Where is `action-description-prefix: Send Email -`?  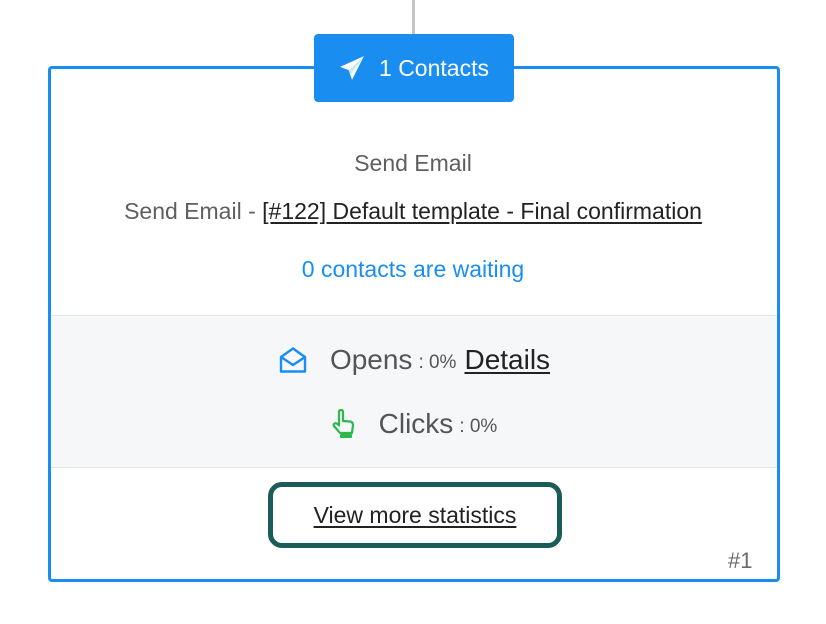 action-description-prefix: Send Email - is located at coordinates (193, 211).